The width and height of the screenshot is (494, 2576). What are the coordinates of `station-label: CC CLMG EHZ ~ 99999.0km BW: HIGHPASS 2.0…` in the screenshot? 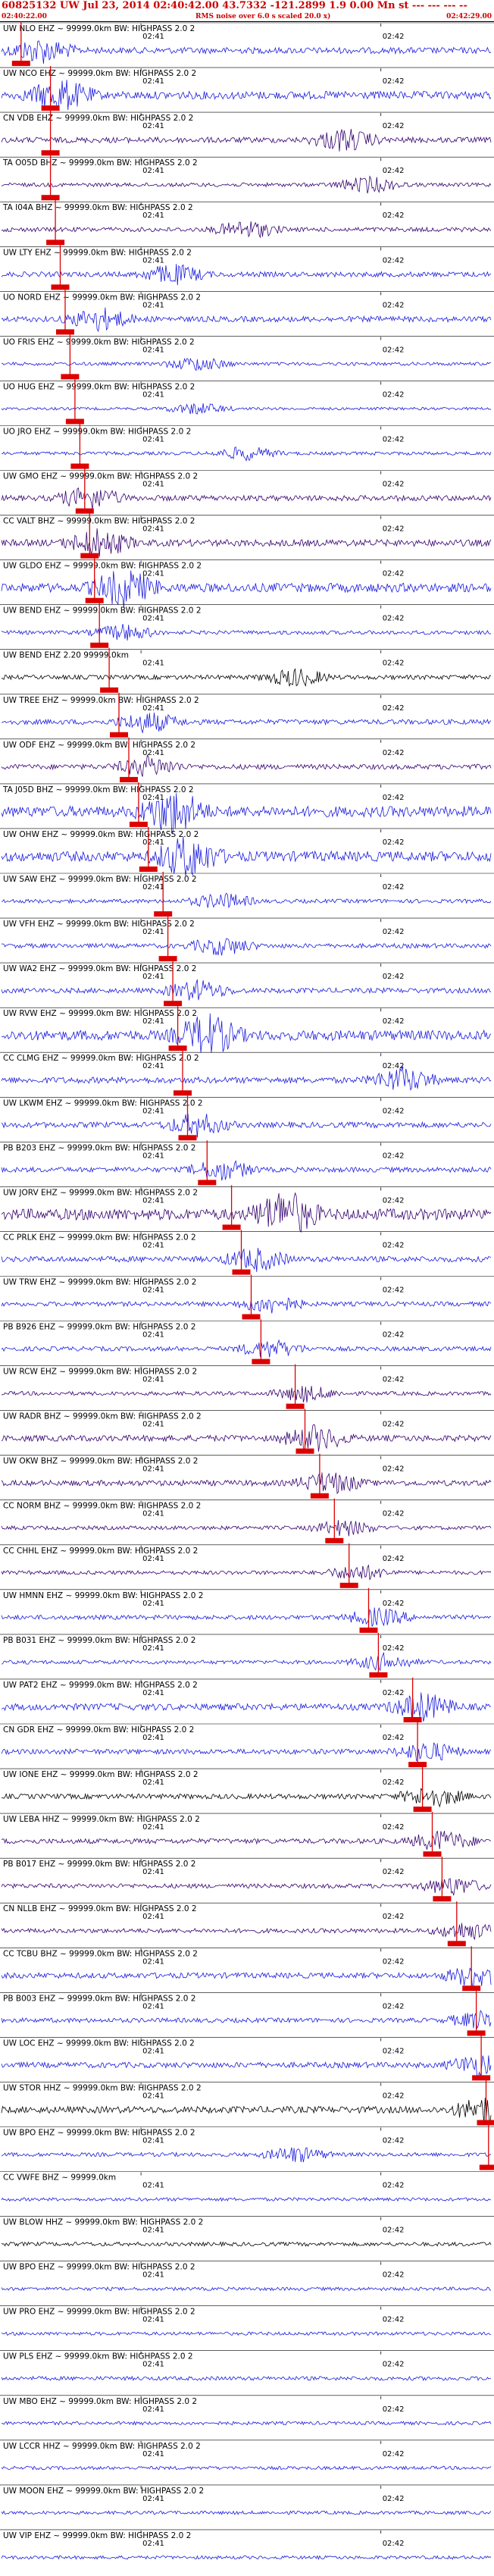 It's located at (101, 1059).